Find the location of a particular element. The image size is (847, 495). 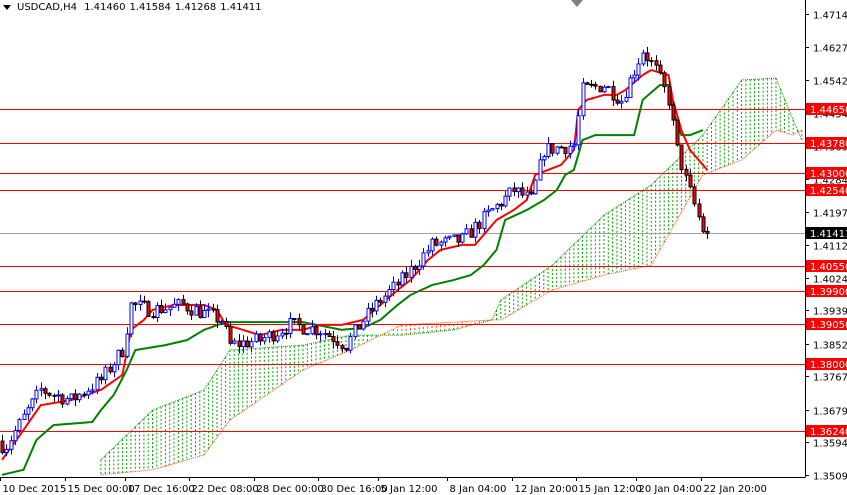

level-label: 1.39900 is located at coordinates (828, 292).